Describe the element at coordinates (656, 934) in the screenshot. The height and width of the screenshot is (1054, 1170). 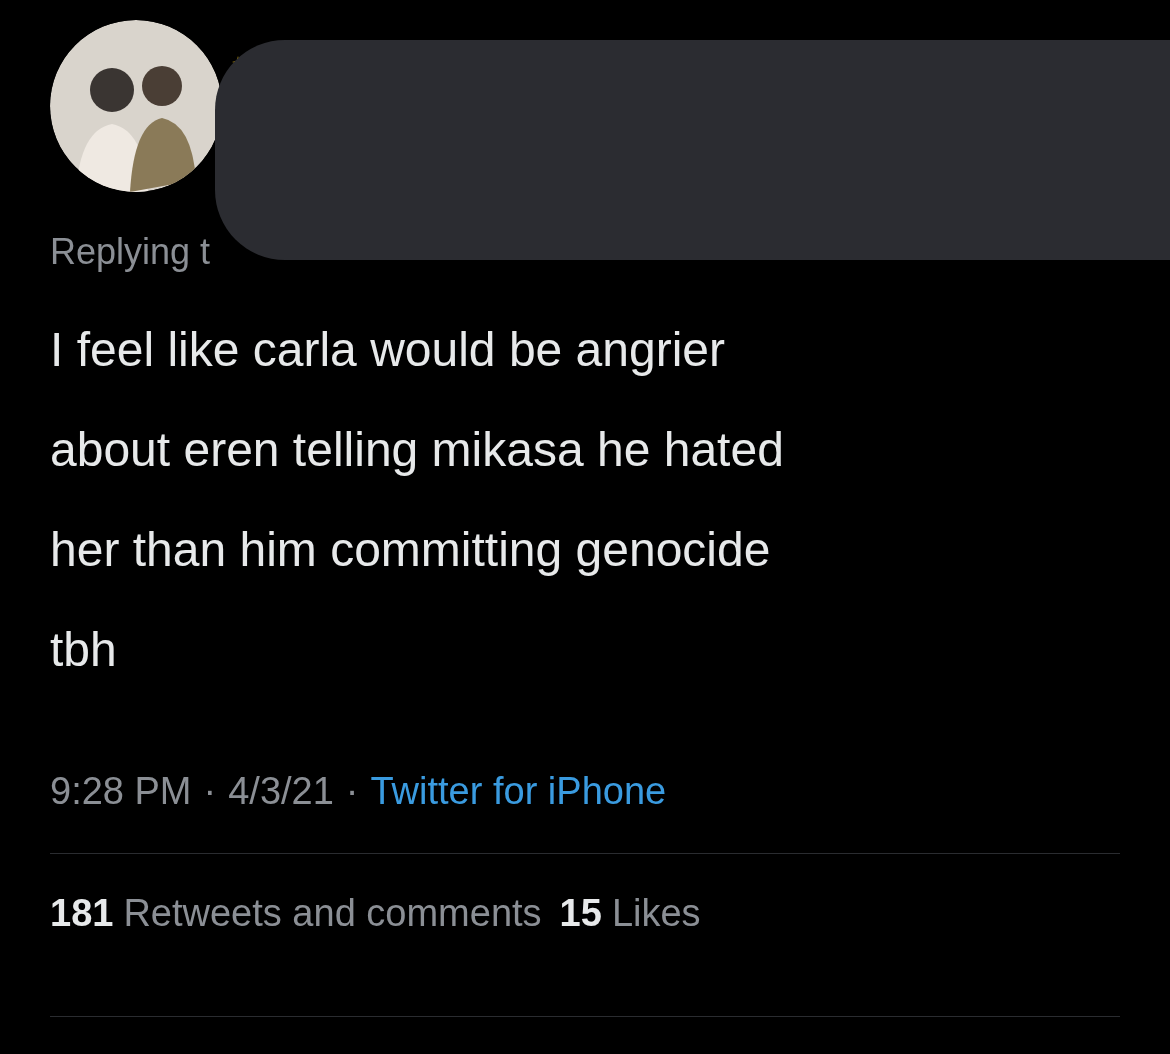
I see `stat-label: Likes` at that location.